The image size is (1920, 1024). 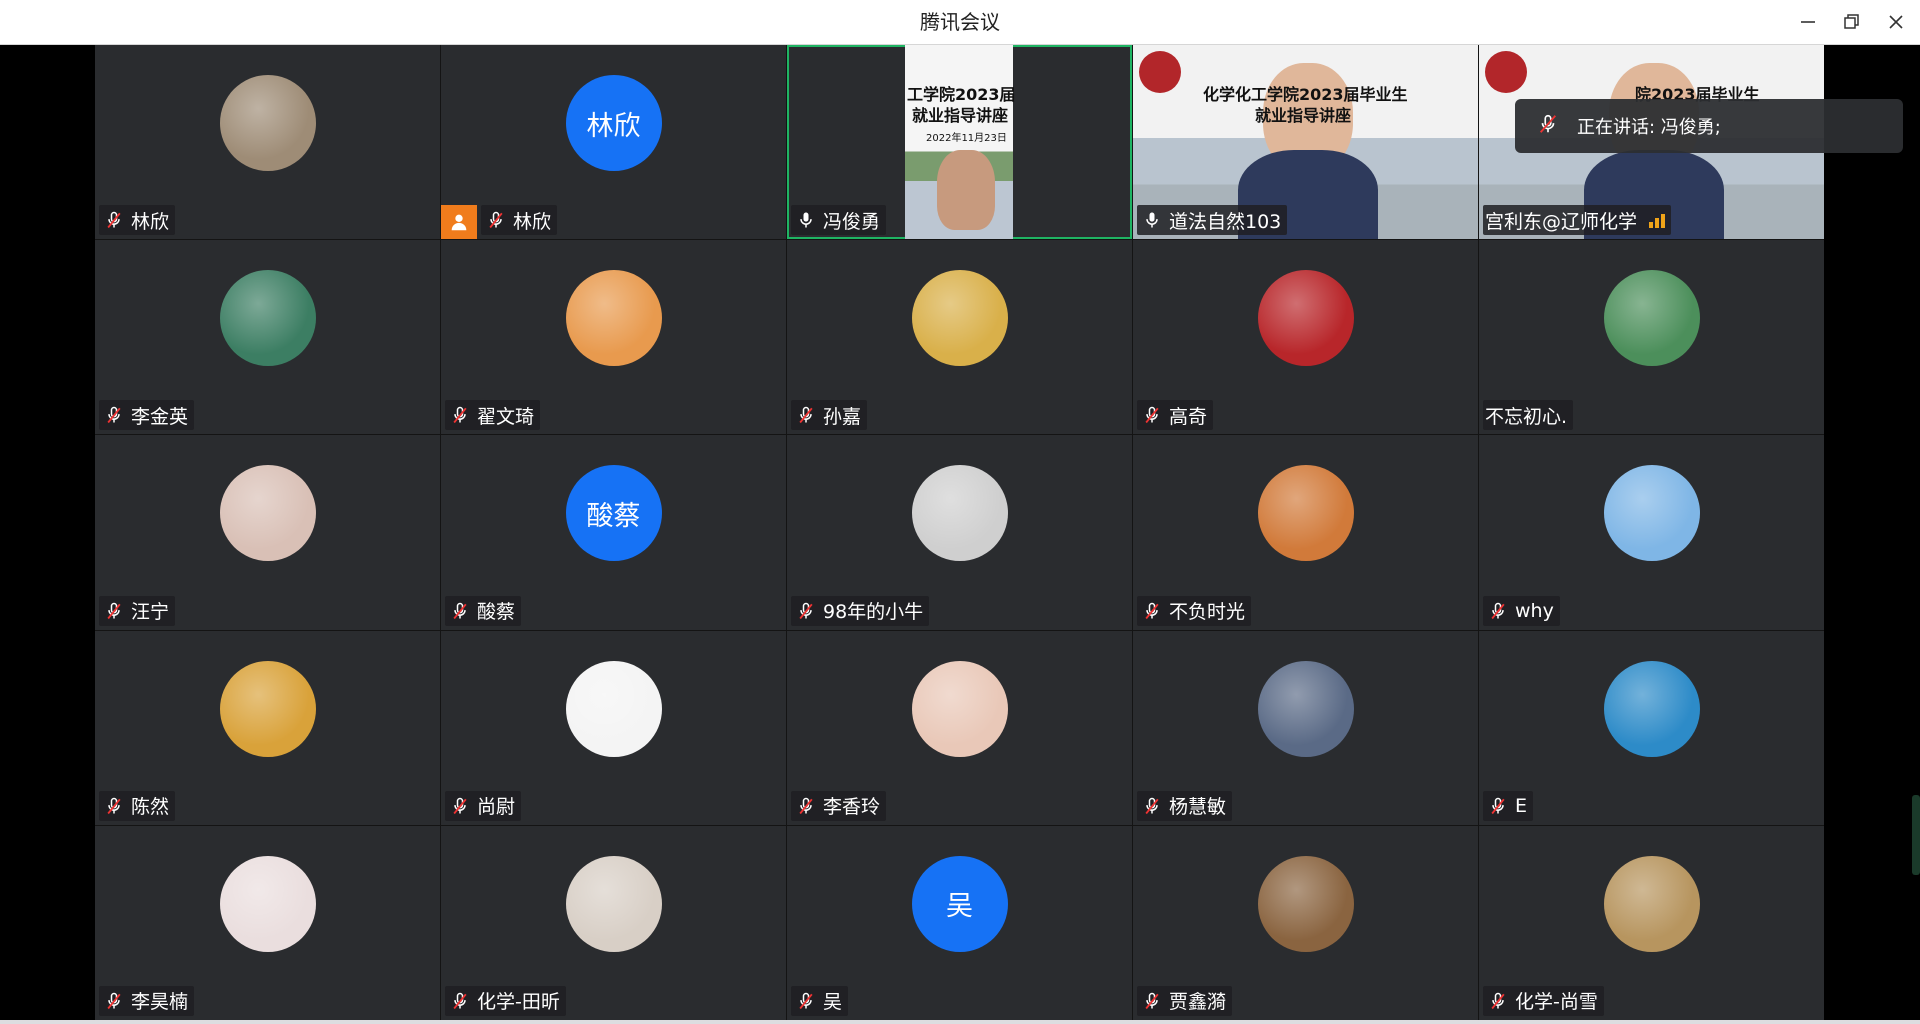 I want to click on bottom-strip, so click(x=960, y=1022).